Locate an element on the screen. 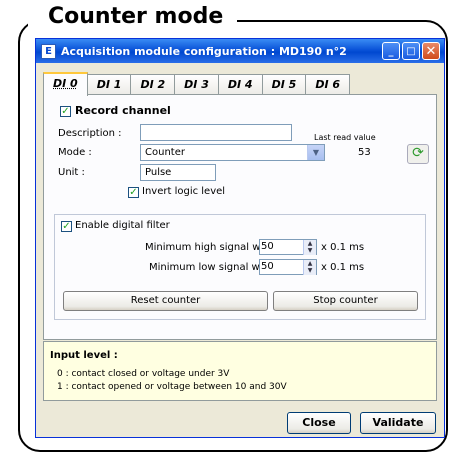  tab-di0: DI 0 is located at coordinates (65, 84).